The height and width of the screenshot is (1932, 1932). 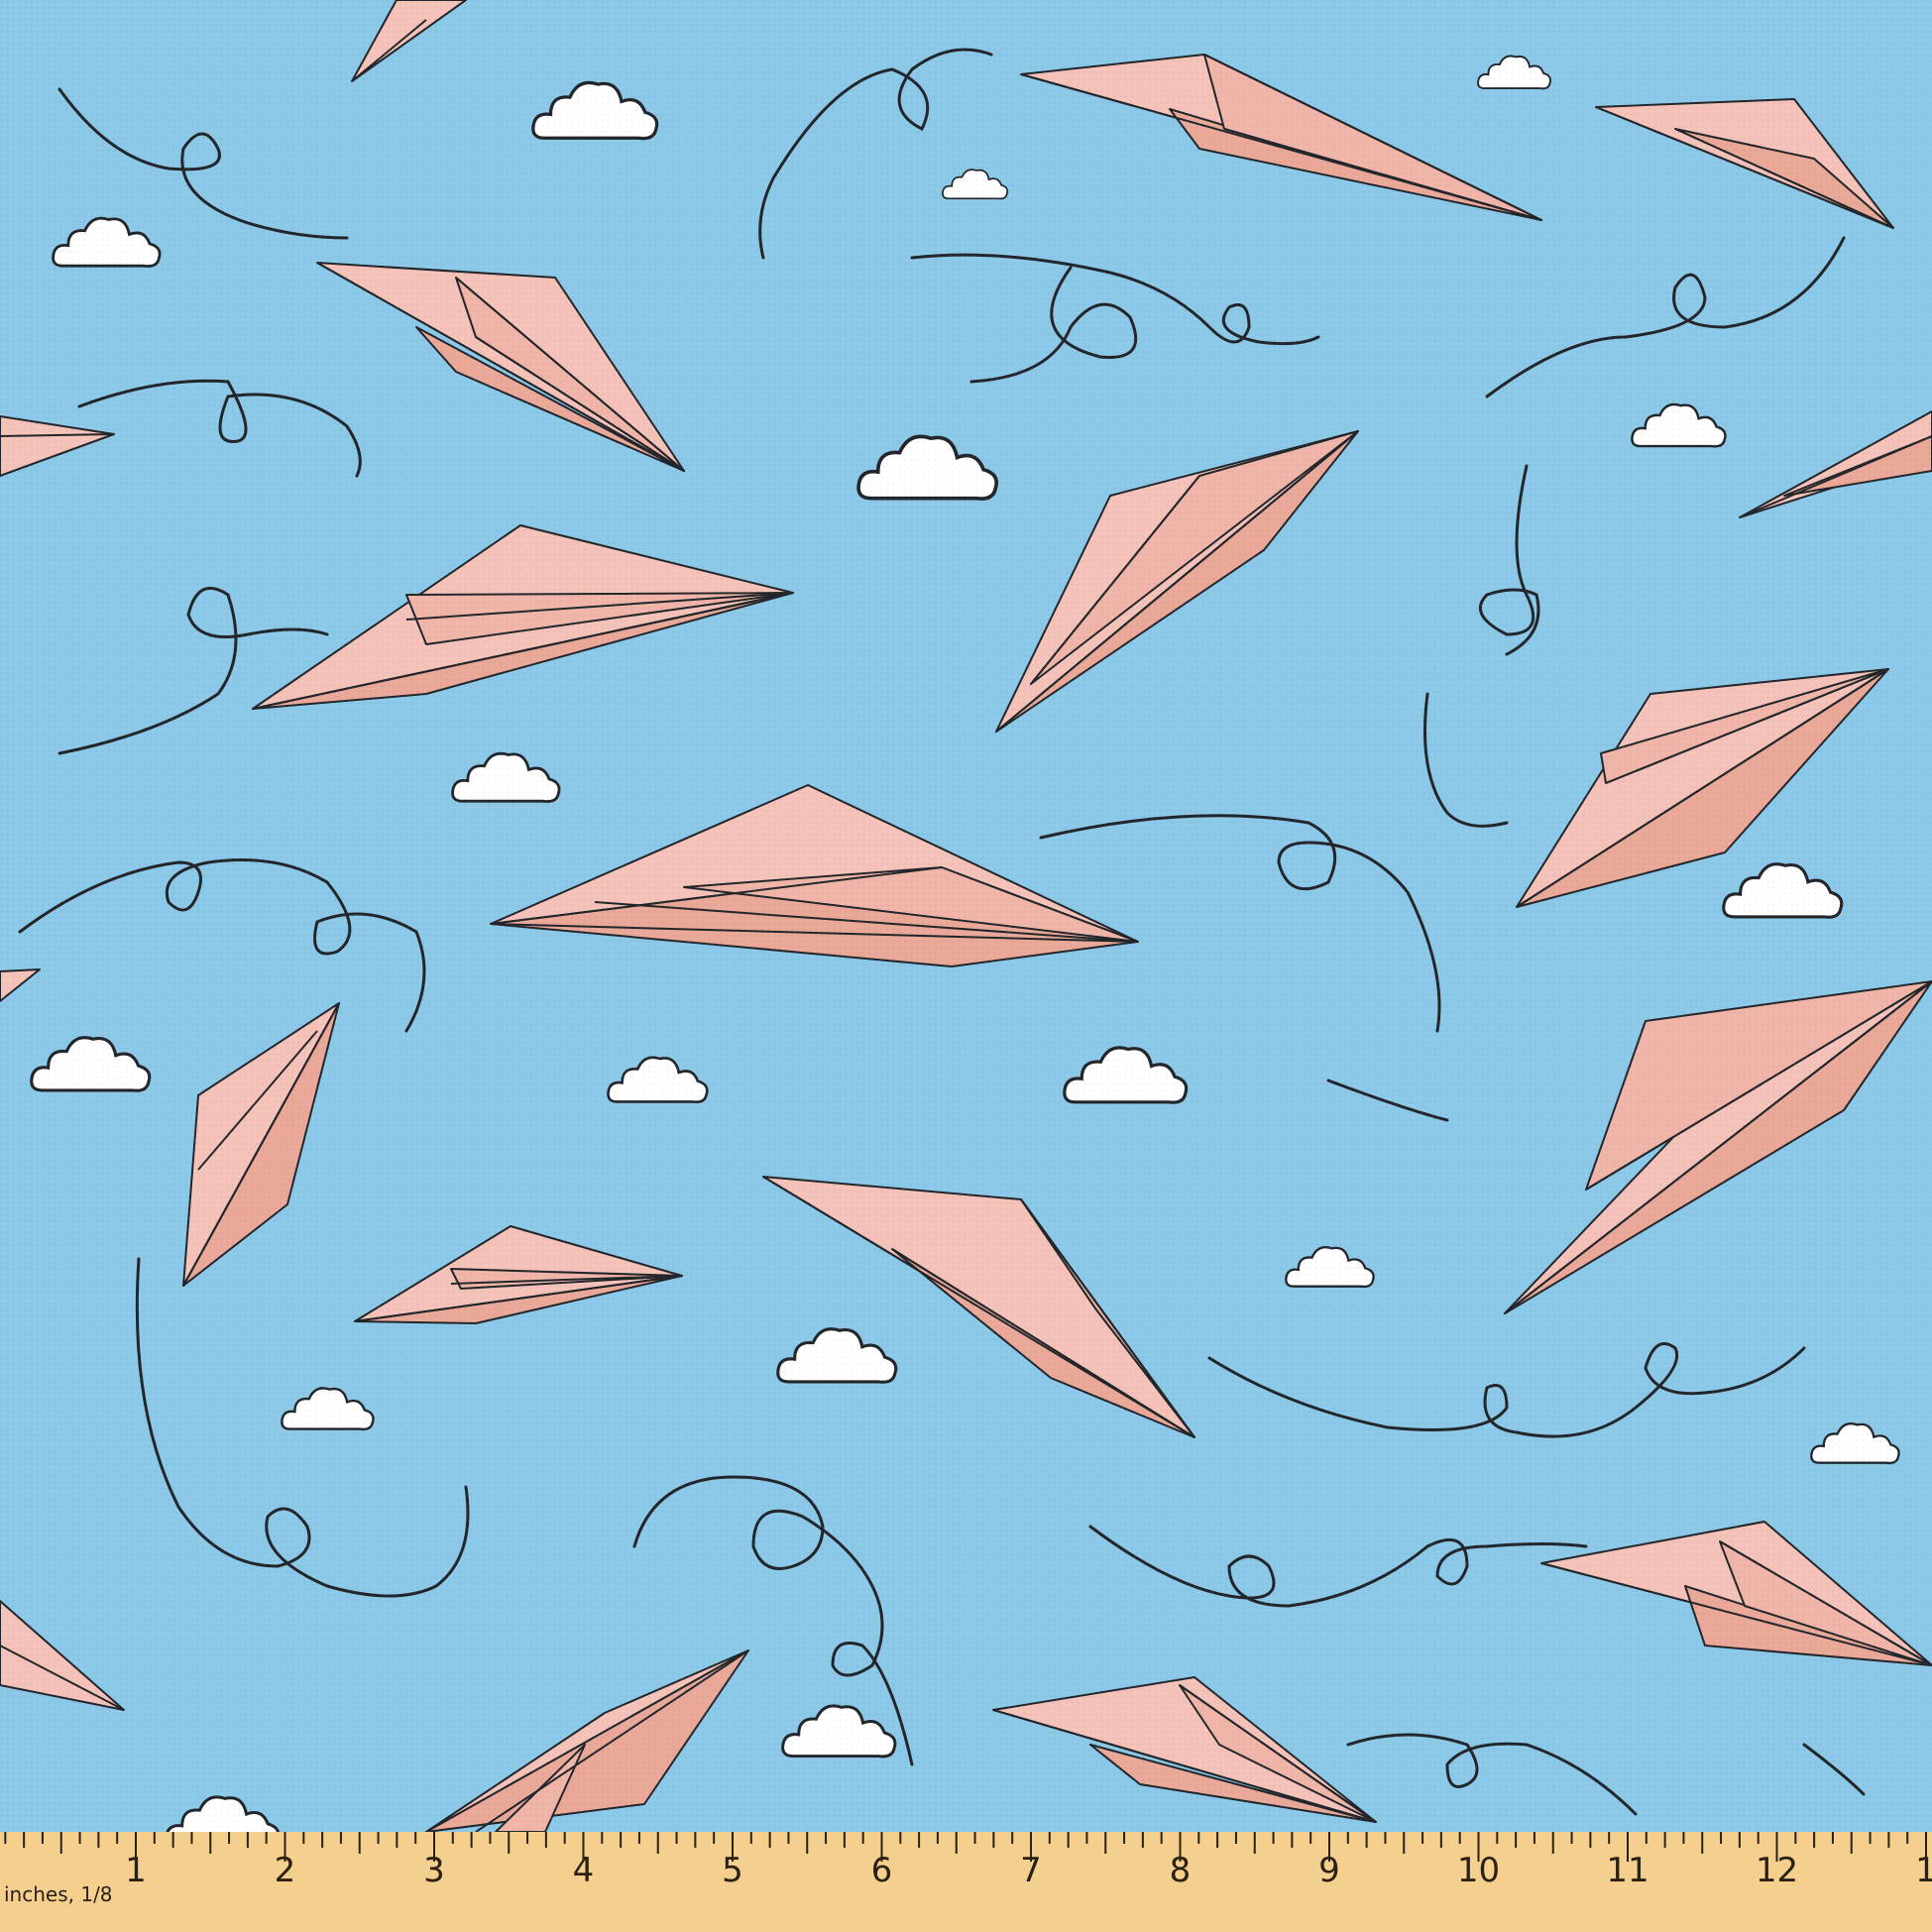 What do you see at coordinates (1329, 1870) in the screenshot?
I see `ruler-number: 9` at bounding box center [1329, 1870].